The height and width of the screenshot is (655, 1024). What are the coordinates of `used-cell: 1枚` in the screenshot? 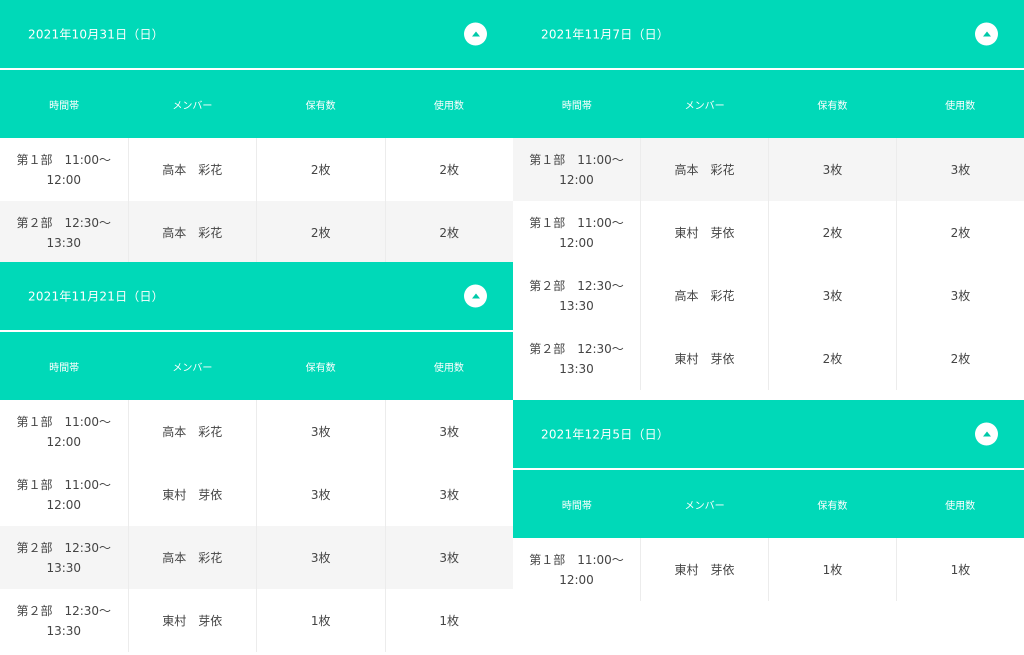 It's located at (449, 620).